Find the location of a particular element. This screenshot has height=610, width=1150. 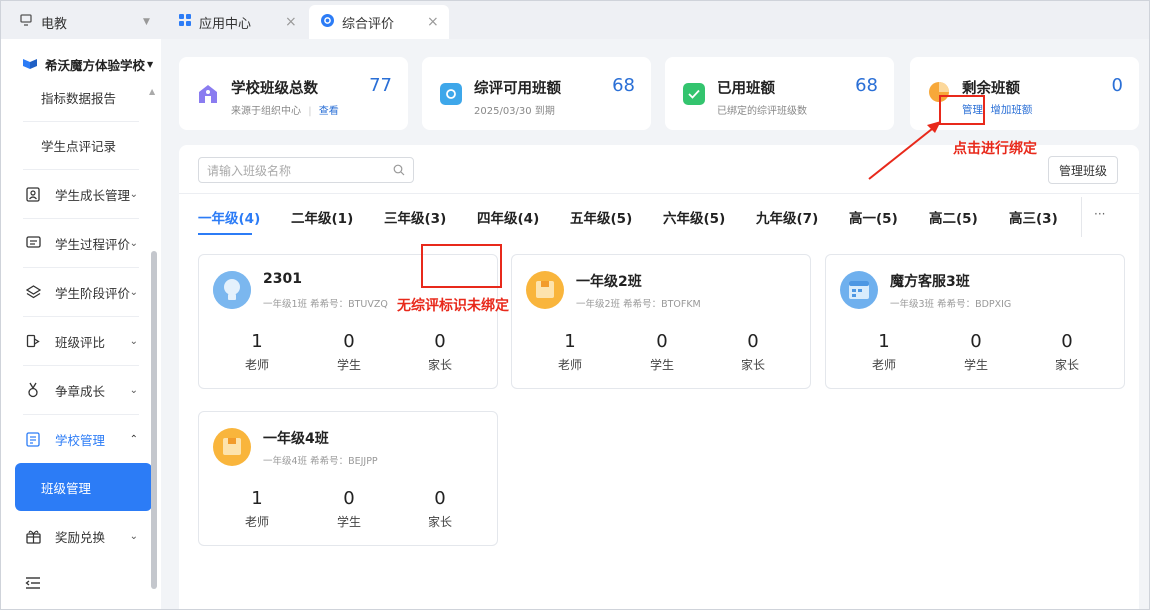

class-meta: 一年级2班 希希号：BTOFKM is located at coordinates (638, 304).